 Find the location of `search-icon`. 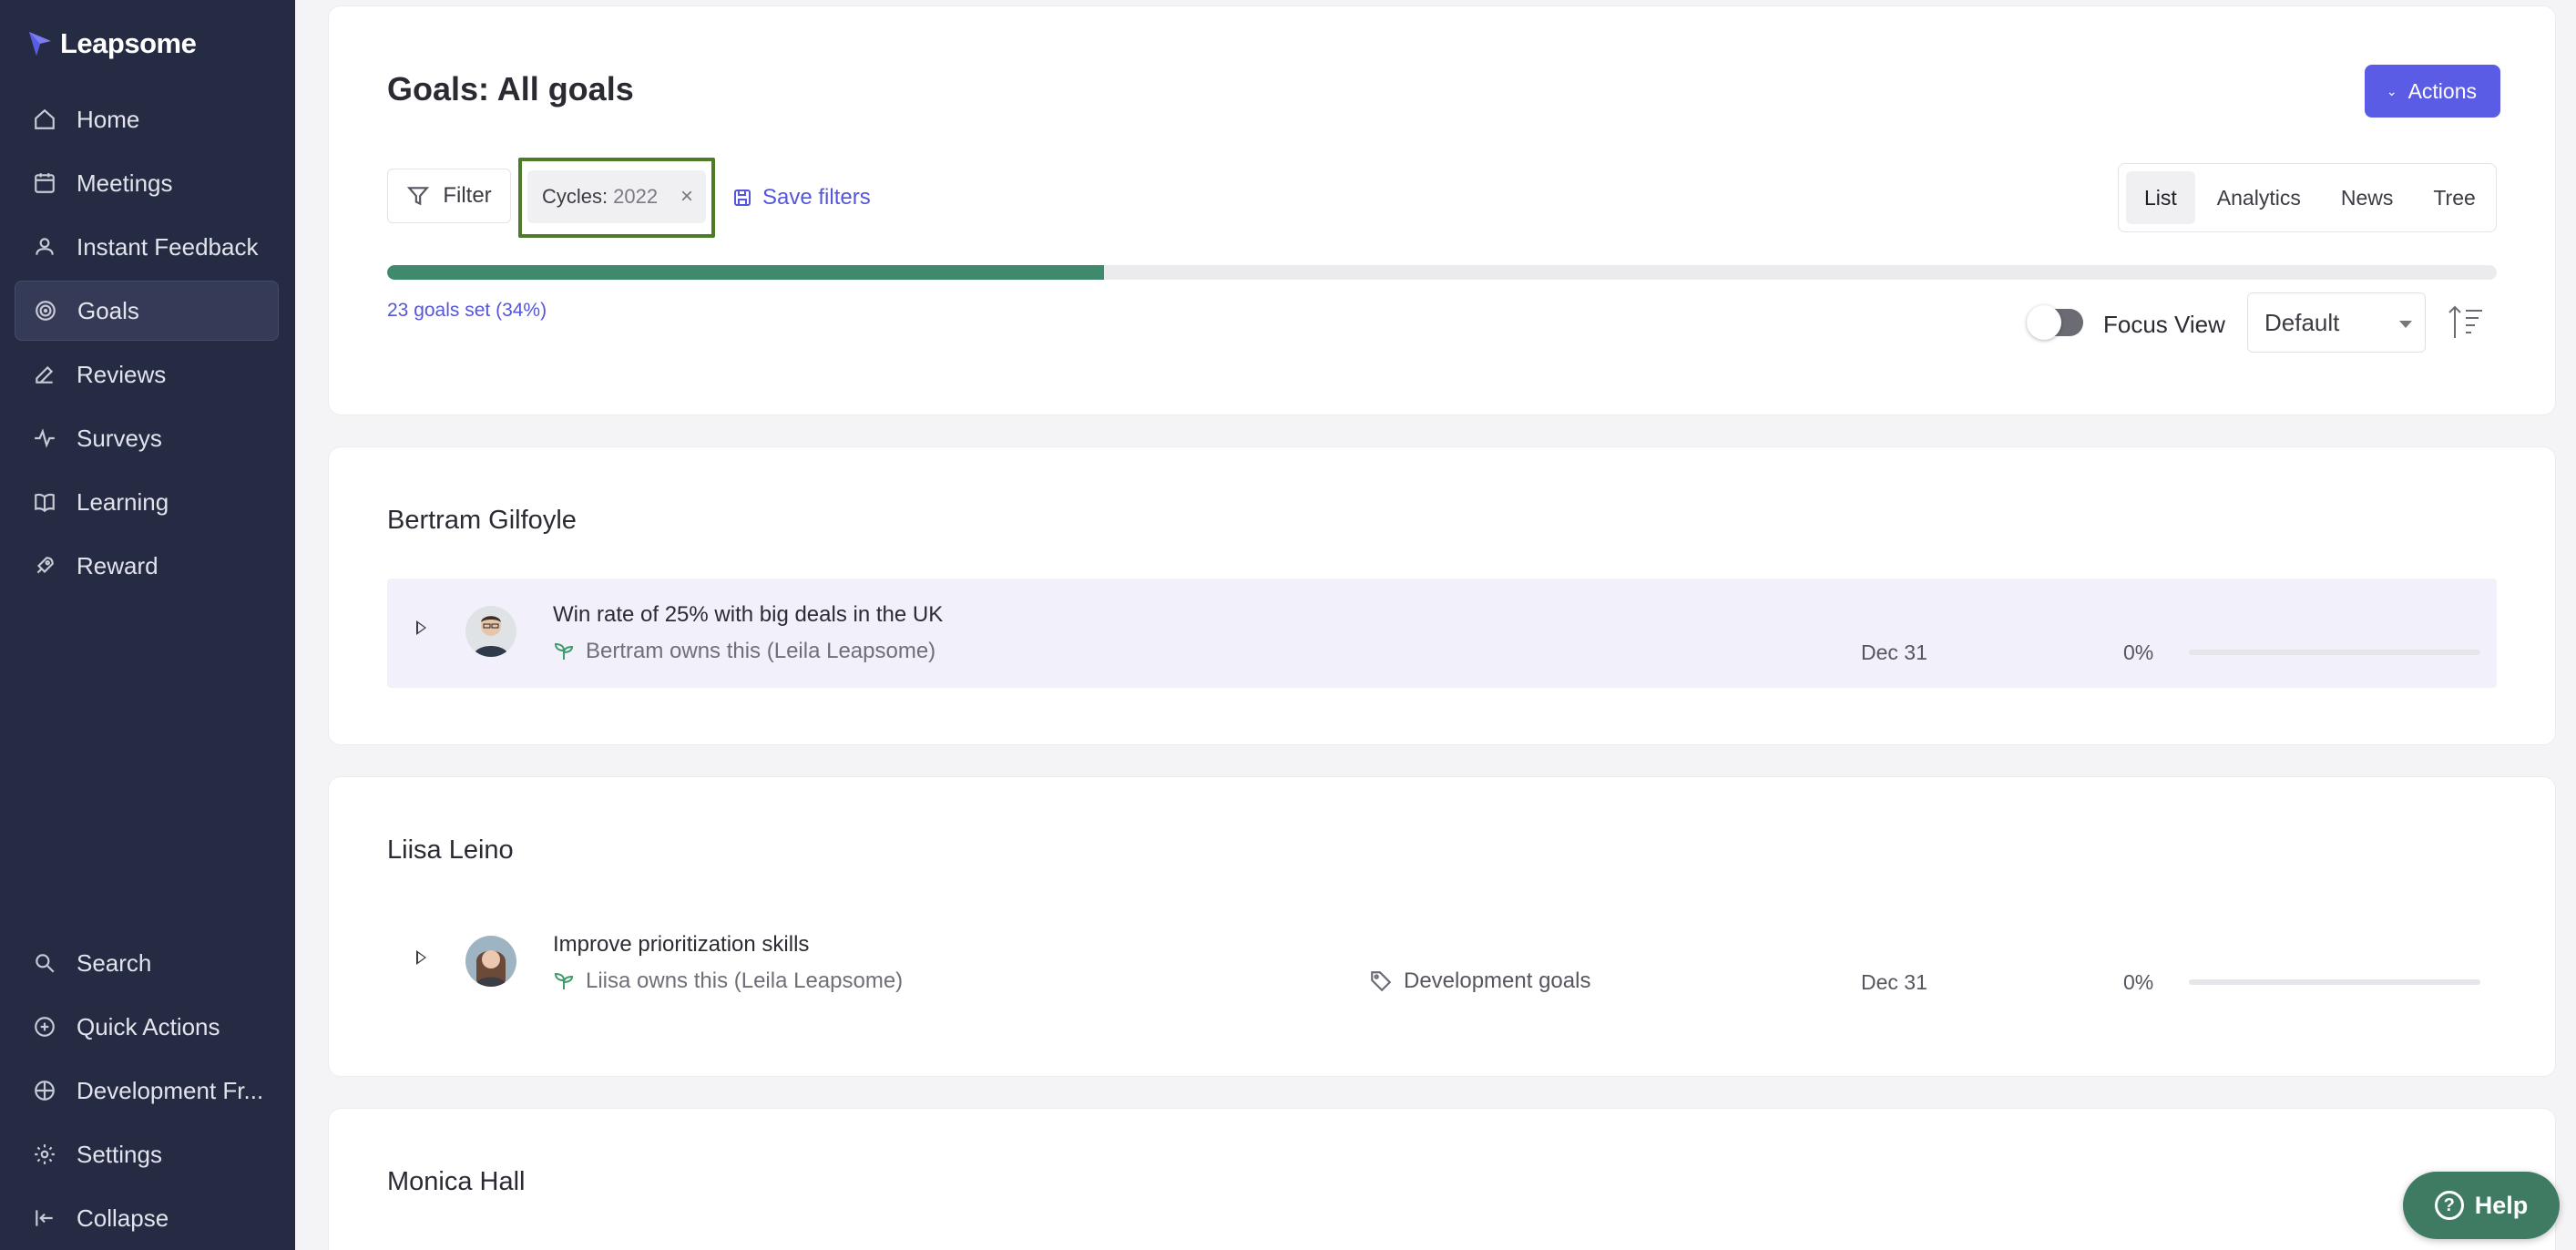

search-icon is located at coordinates (44, 963).